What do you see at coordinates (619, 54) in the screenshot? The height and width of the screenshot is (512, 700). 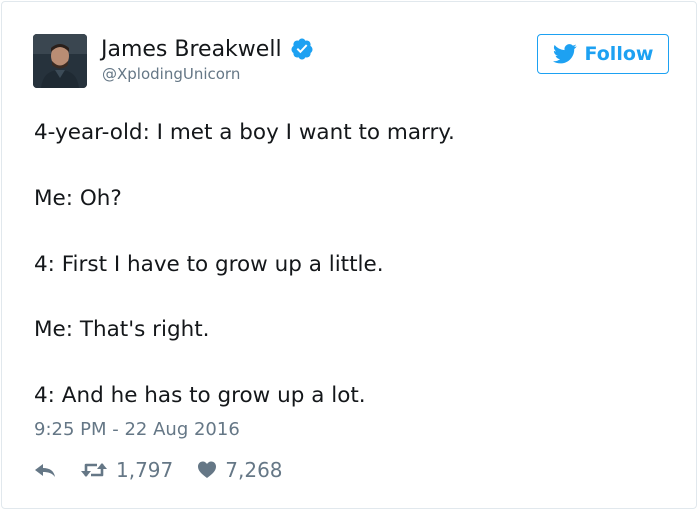 I see `follow-label: Follow` at bounding box center [619, 54].